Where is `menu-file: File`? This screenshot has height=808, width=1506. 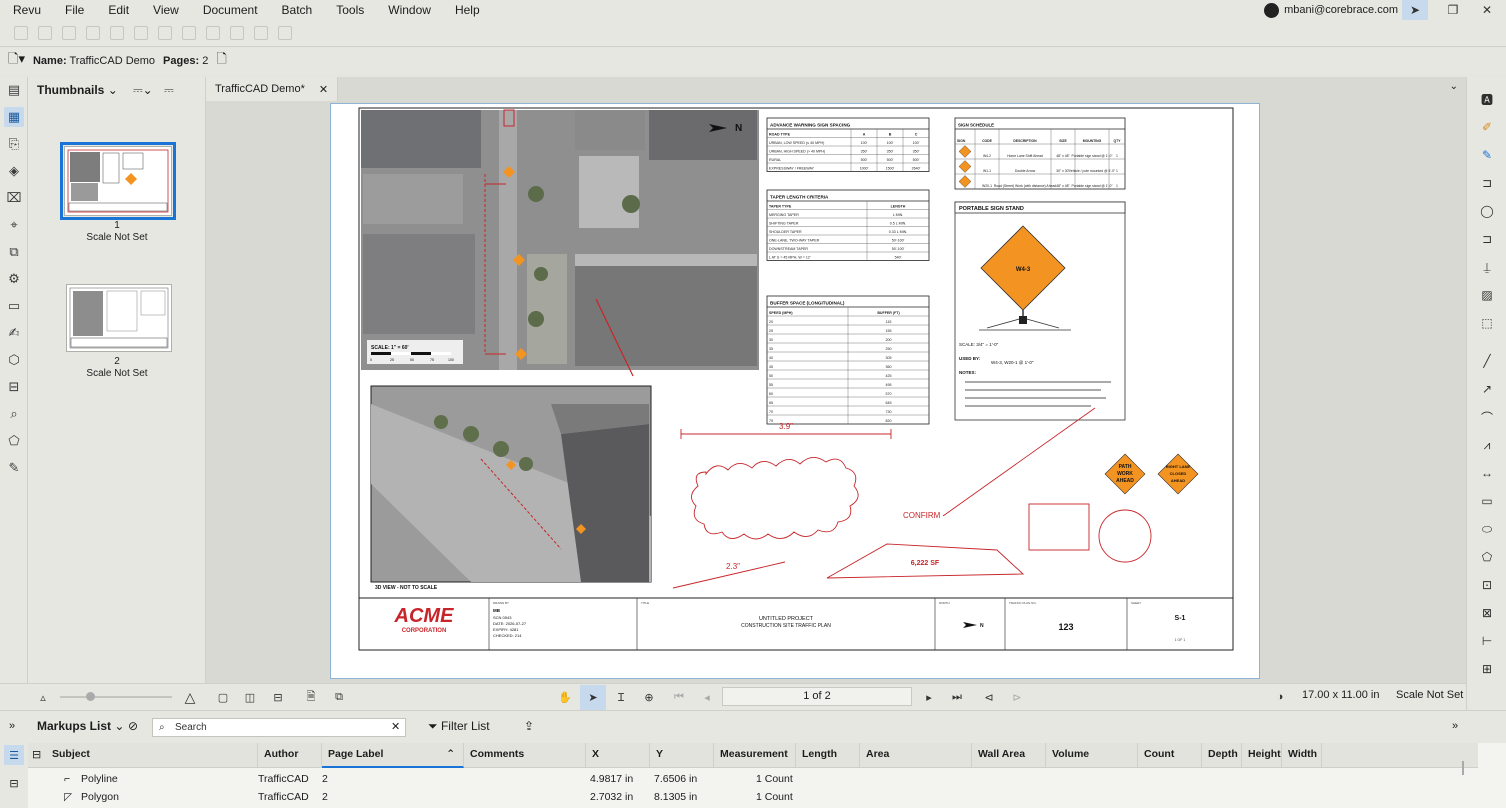
menu-file: File is located at coordinates (74, 10).